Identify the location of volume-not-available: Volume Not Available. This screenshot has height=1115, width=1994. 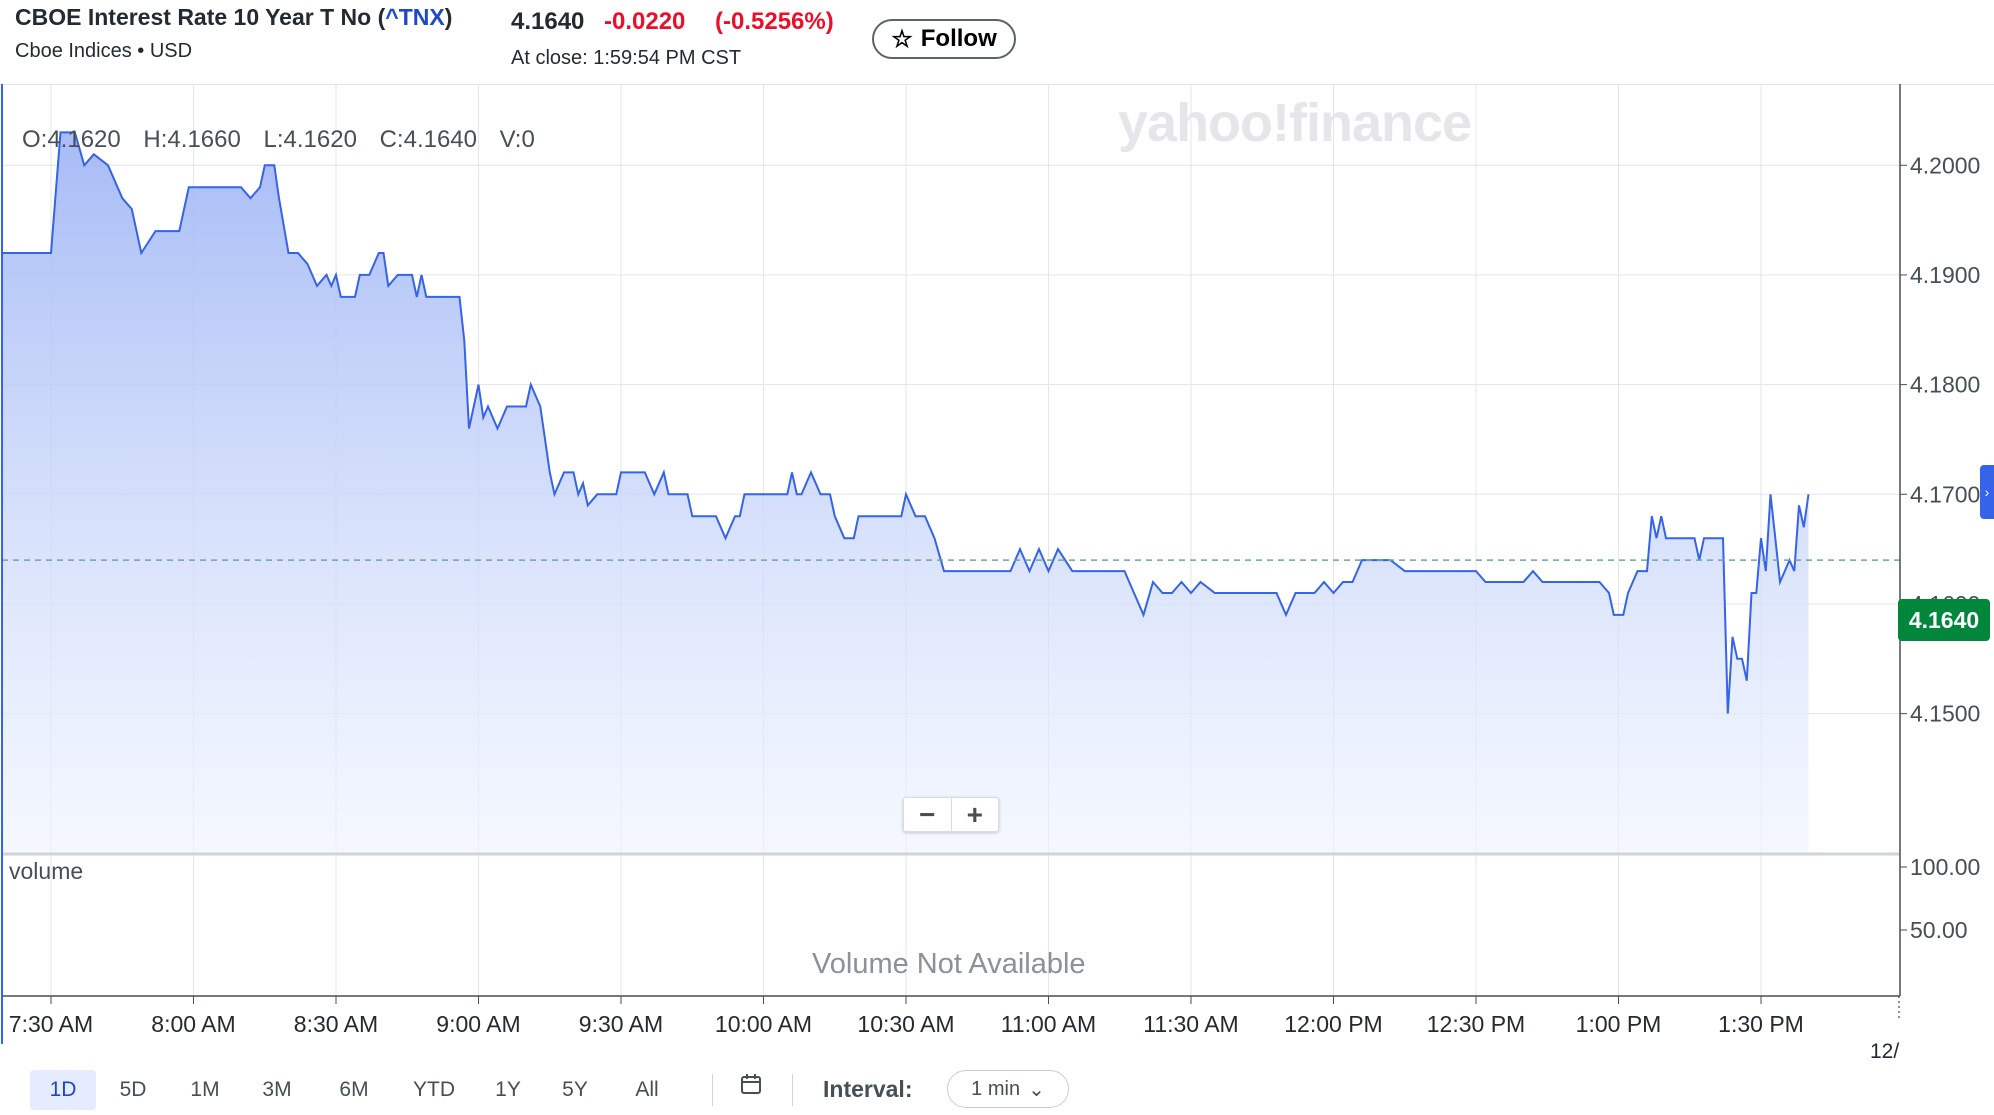
(949, 964).